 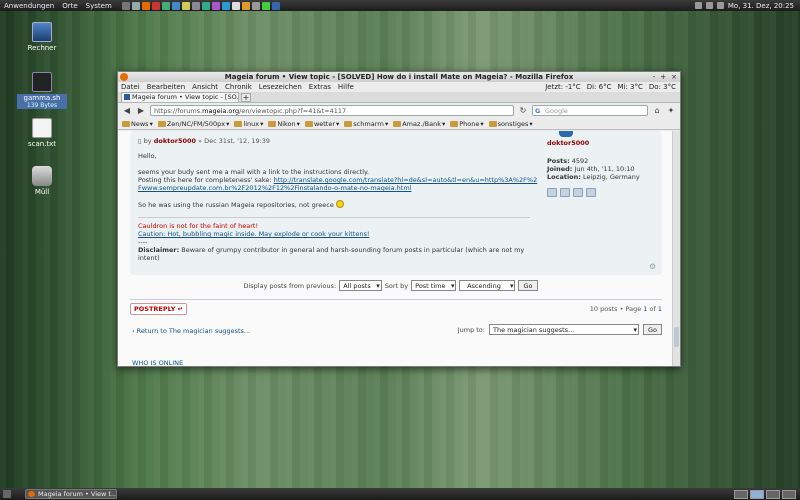 I want to click on menu-view: Ansicht, so click(x=205, y=87).